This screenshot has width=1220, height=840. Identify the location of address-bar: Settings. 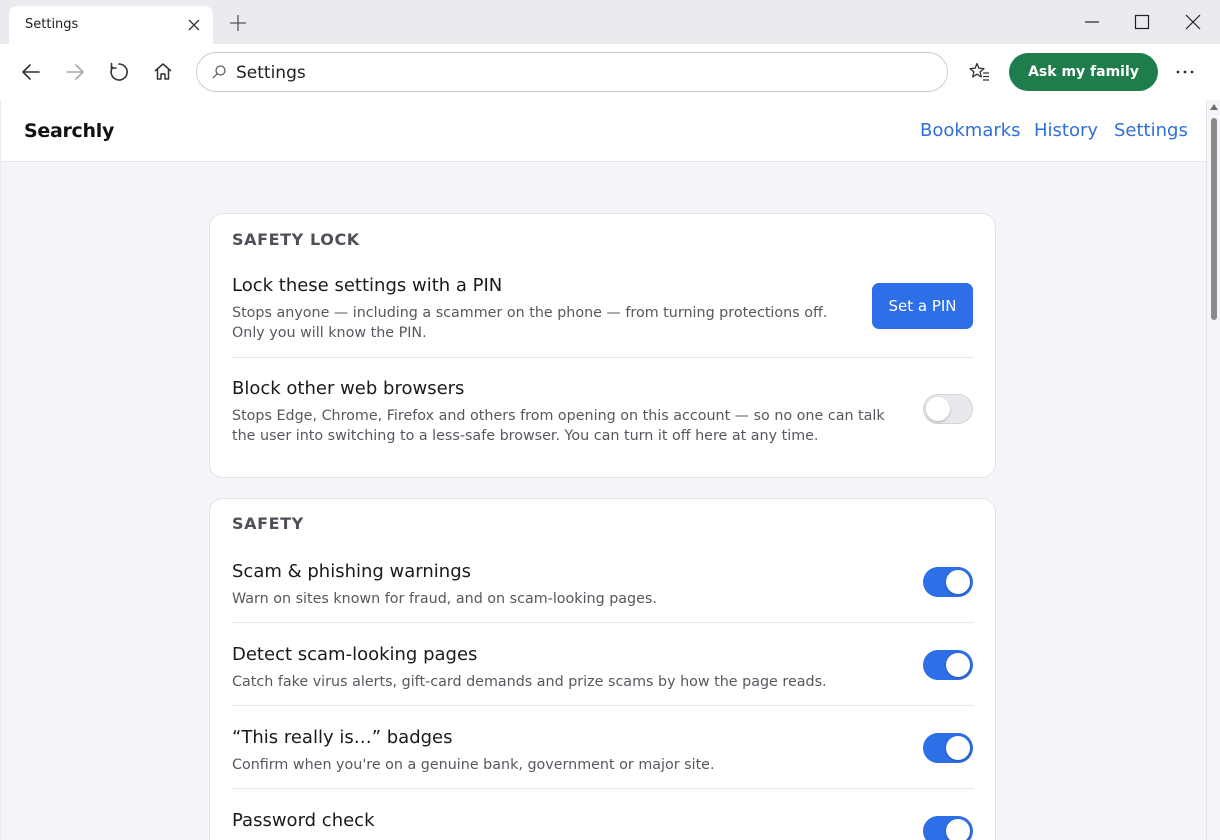
(572, 72).